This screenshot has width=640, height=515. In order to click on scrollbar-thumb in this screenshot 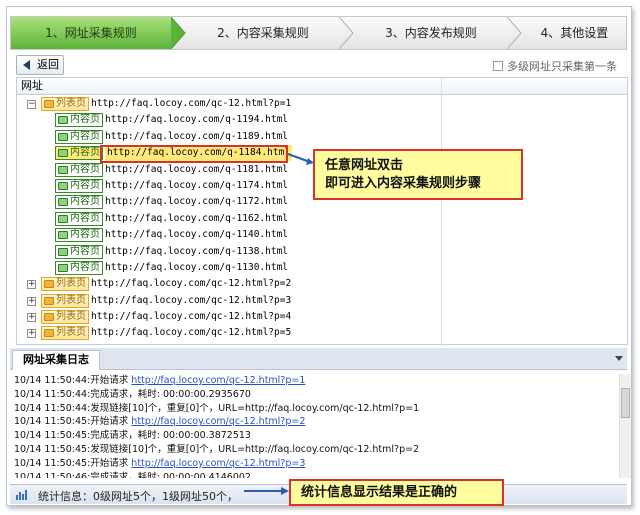, I will do `click(625, 403)`.